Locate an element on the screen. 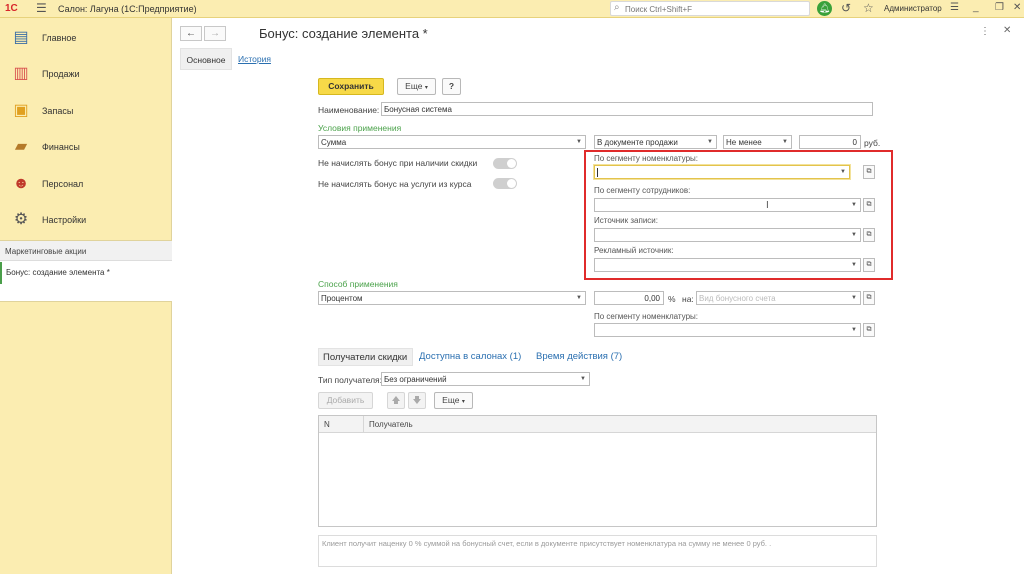 This screenshot has height=574, width=1024. app-logo: 1С is located at coordinates (11, 8).